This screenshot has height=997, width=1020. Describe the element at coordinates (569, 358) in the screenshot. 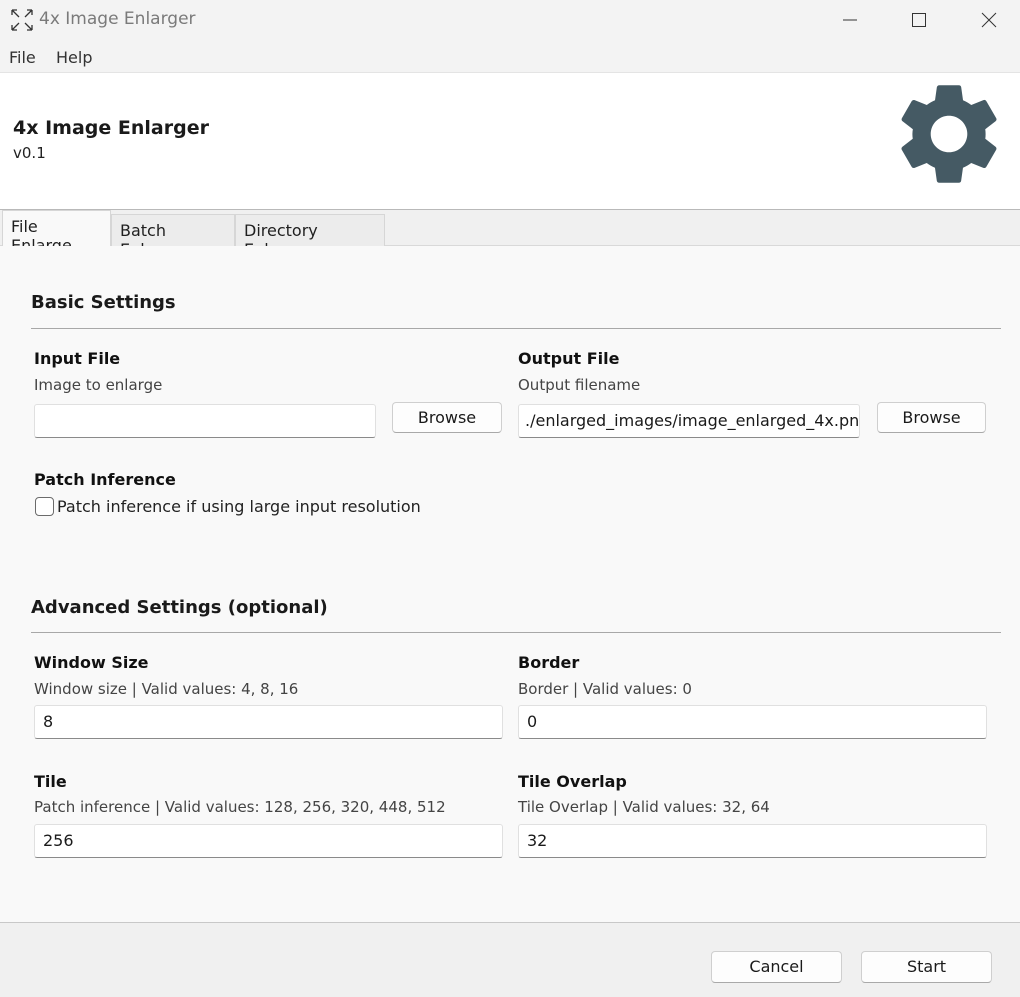

I see `output-file-label: Output File` at that location.